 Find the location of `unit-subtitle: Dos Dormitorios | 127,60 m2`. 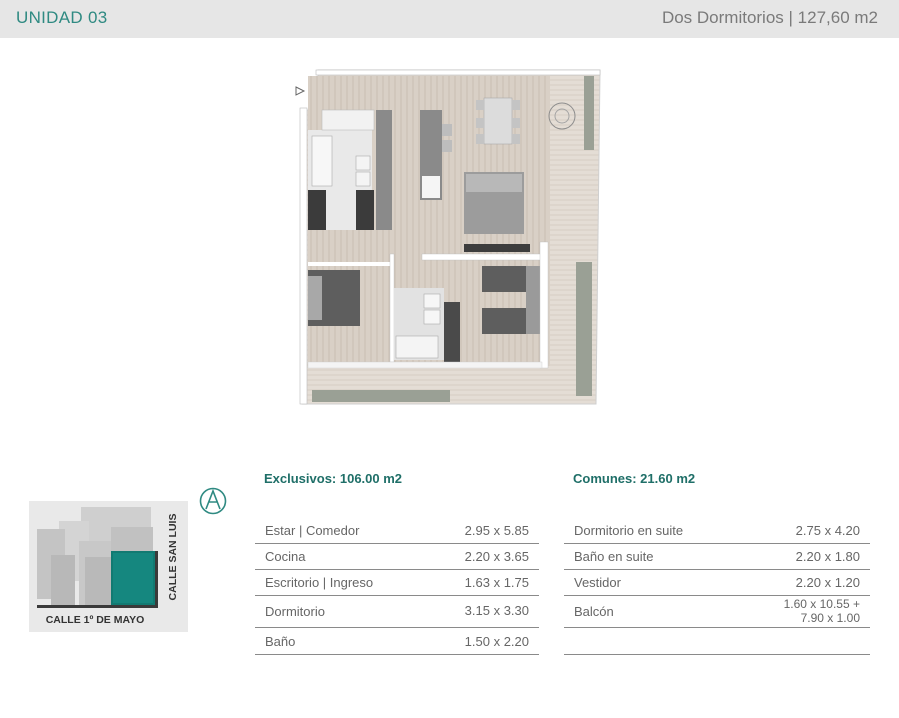

unit-subtitle: Dos Dormitorios | 127,60 m2 is located at coordinates (769, 17).